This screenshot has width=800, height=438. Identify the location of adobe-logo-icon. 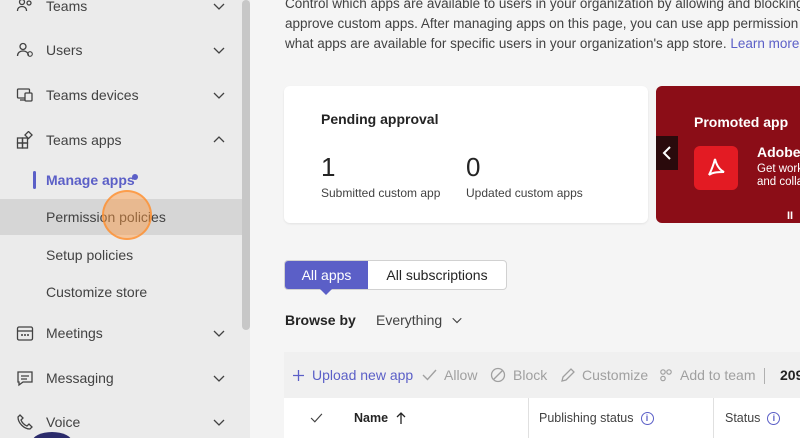
(716, 168).